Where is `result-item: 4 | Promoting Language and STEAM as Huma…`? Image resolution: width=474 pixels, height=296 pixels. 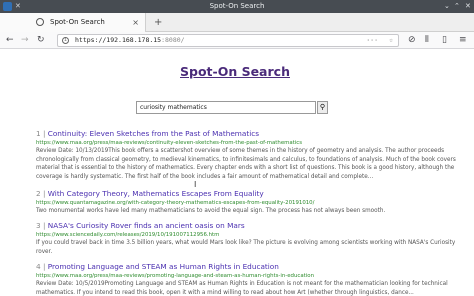
result-item: 4 | Promoting Language and STEAM as Huma… is located at coordinates (246, 279).